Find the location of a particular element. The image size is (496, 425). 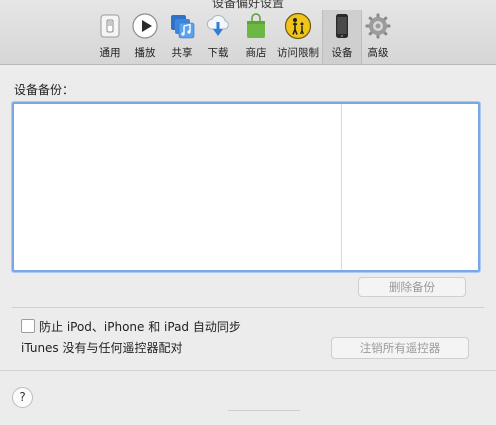

store-bag-icon is located at coordinates (256, 25).